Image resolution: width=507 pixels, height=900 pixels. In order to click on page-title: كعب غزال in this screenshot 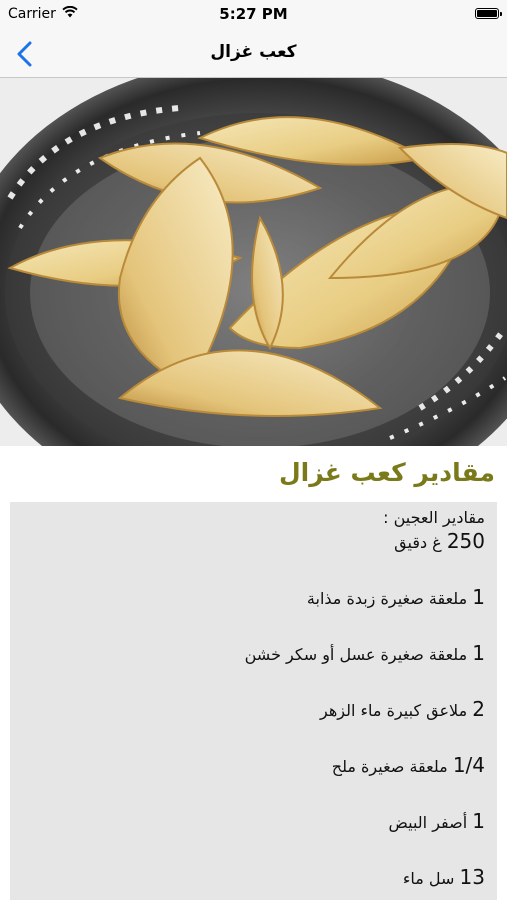, I will do `click(253, 52)`.